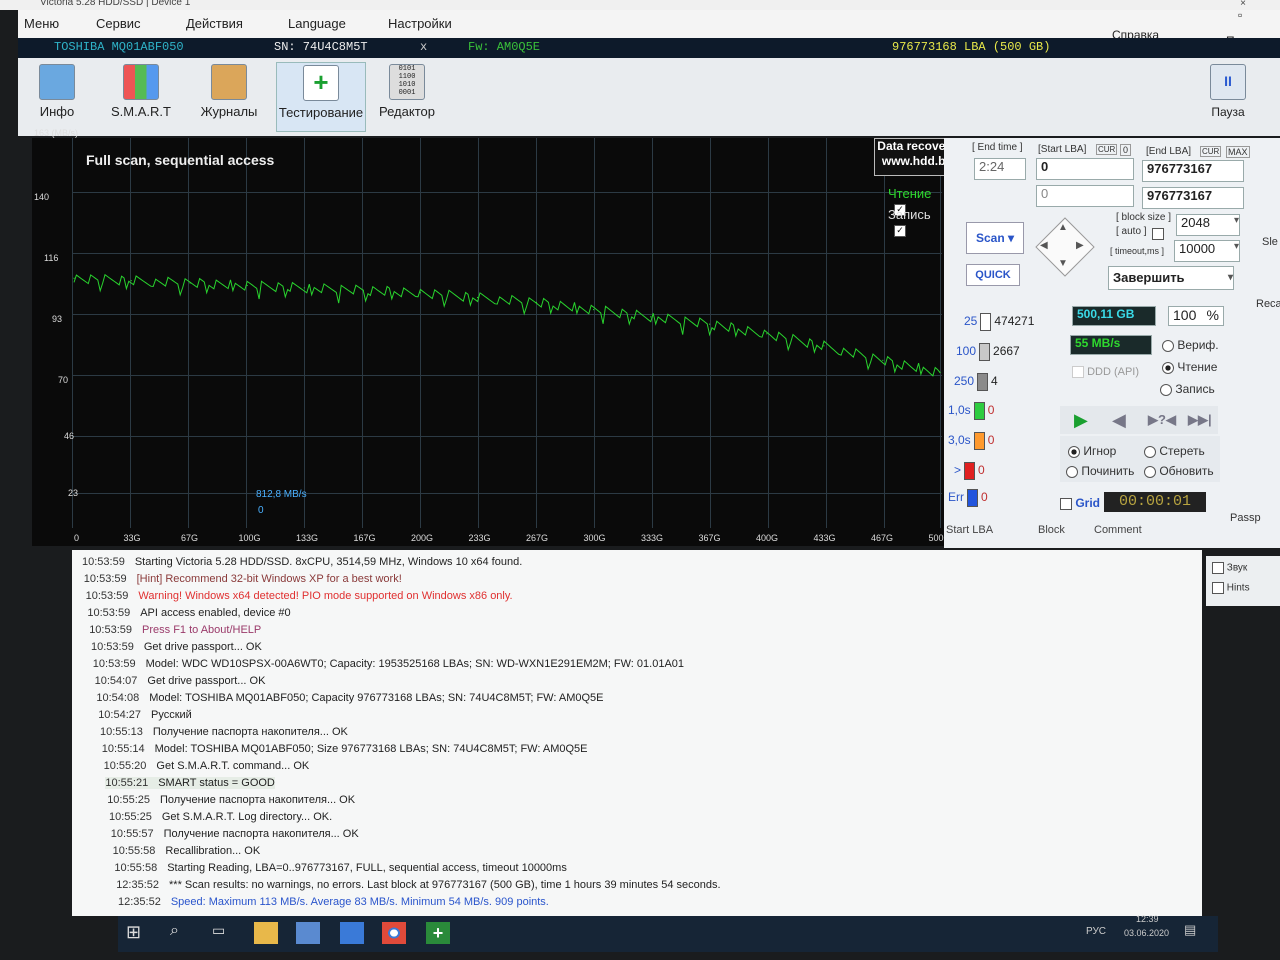 The image size is (1280, 960). What do you see at coordinates (41, 23) in the screenshot?
I see `menu-item-menu: Меню` at bounding box center [41, 23].